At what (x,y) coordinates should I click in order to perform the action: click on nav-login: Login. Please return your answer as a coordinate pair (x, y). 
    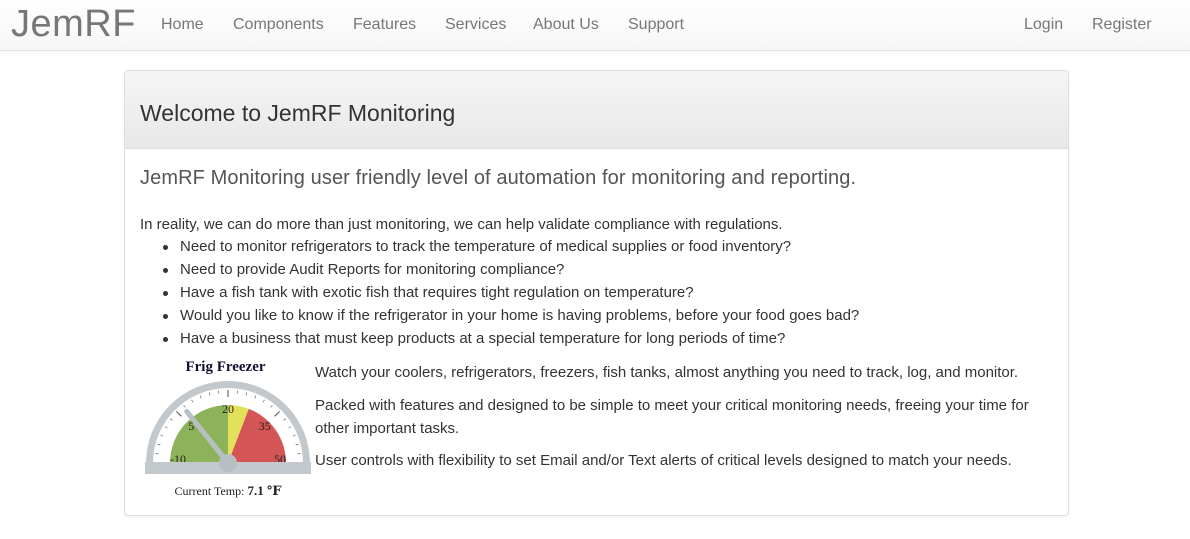
    Looking at the image, I should click on (1043, 25).